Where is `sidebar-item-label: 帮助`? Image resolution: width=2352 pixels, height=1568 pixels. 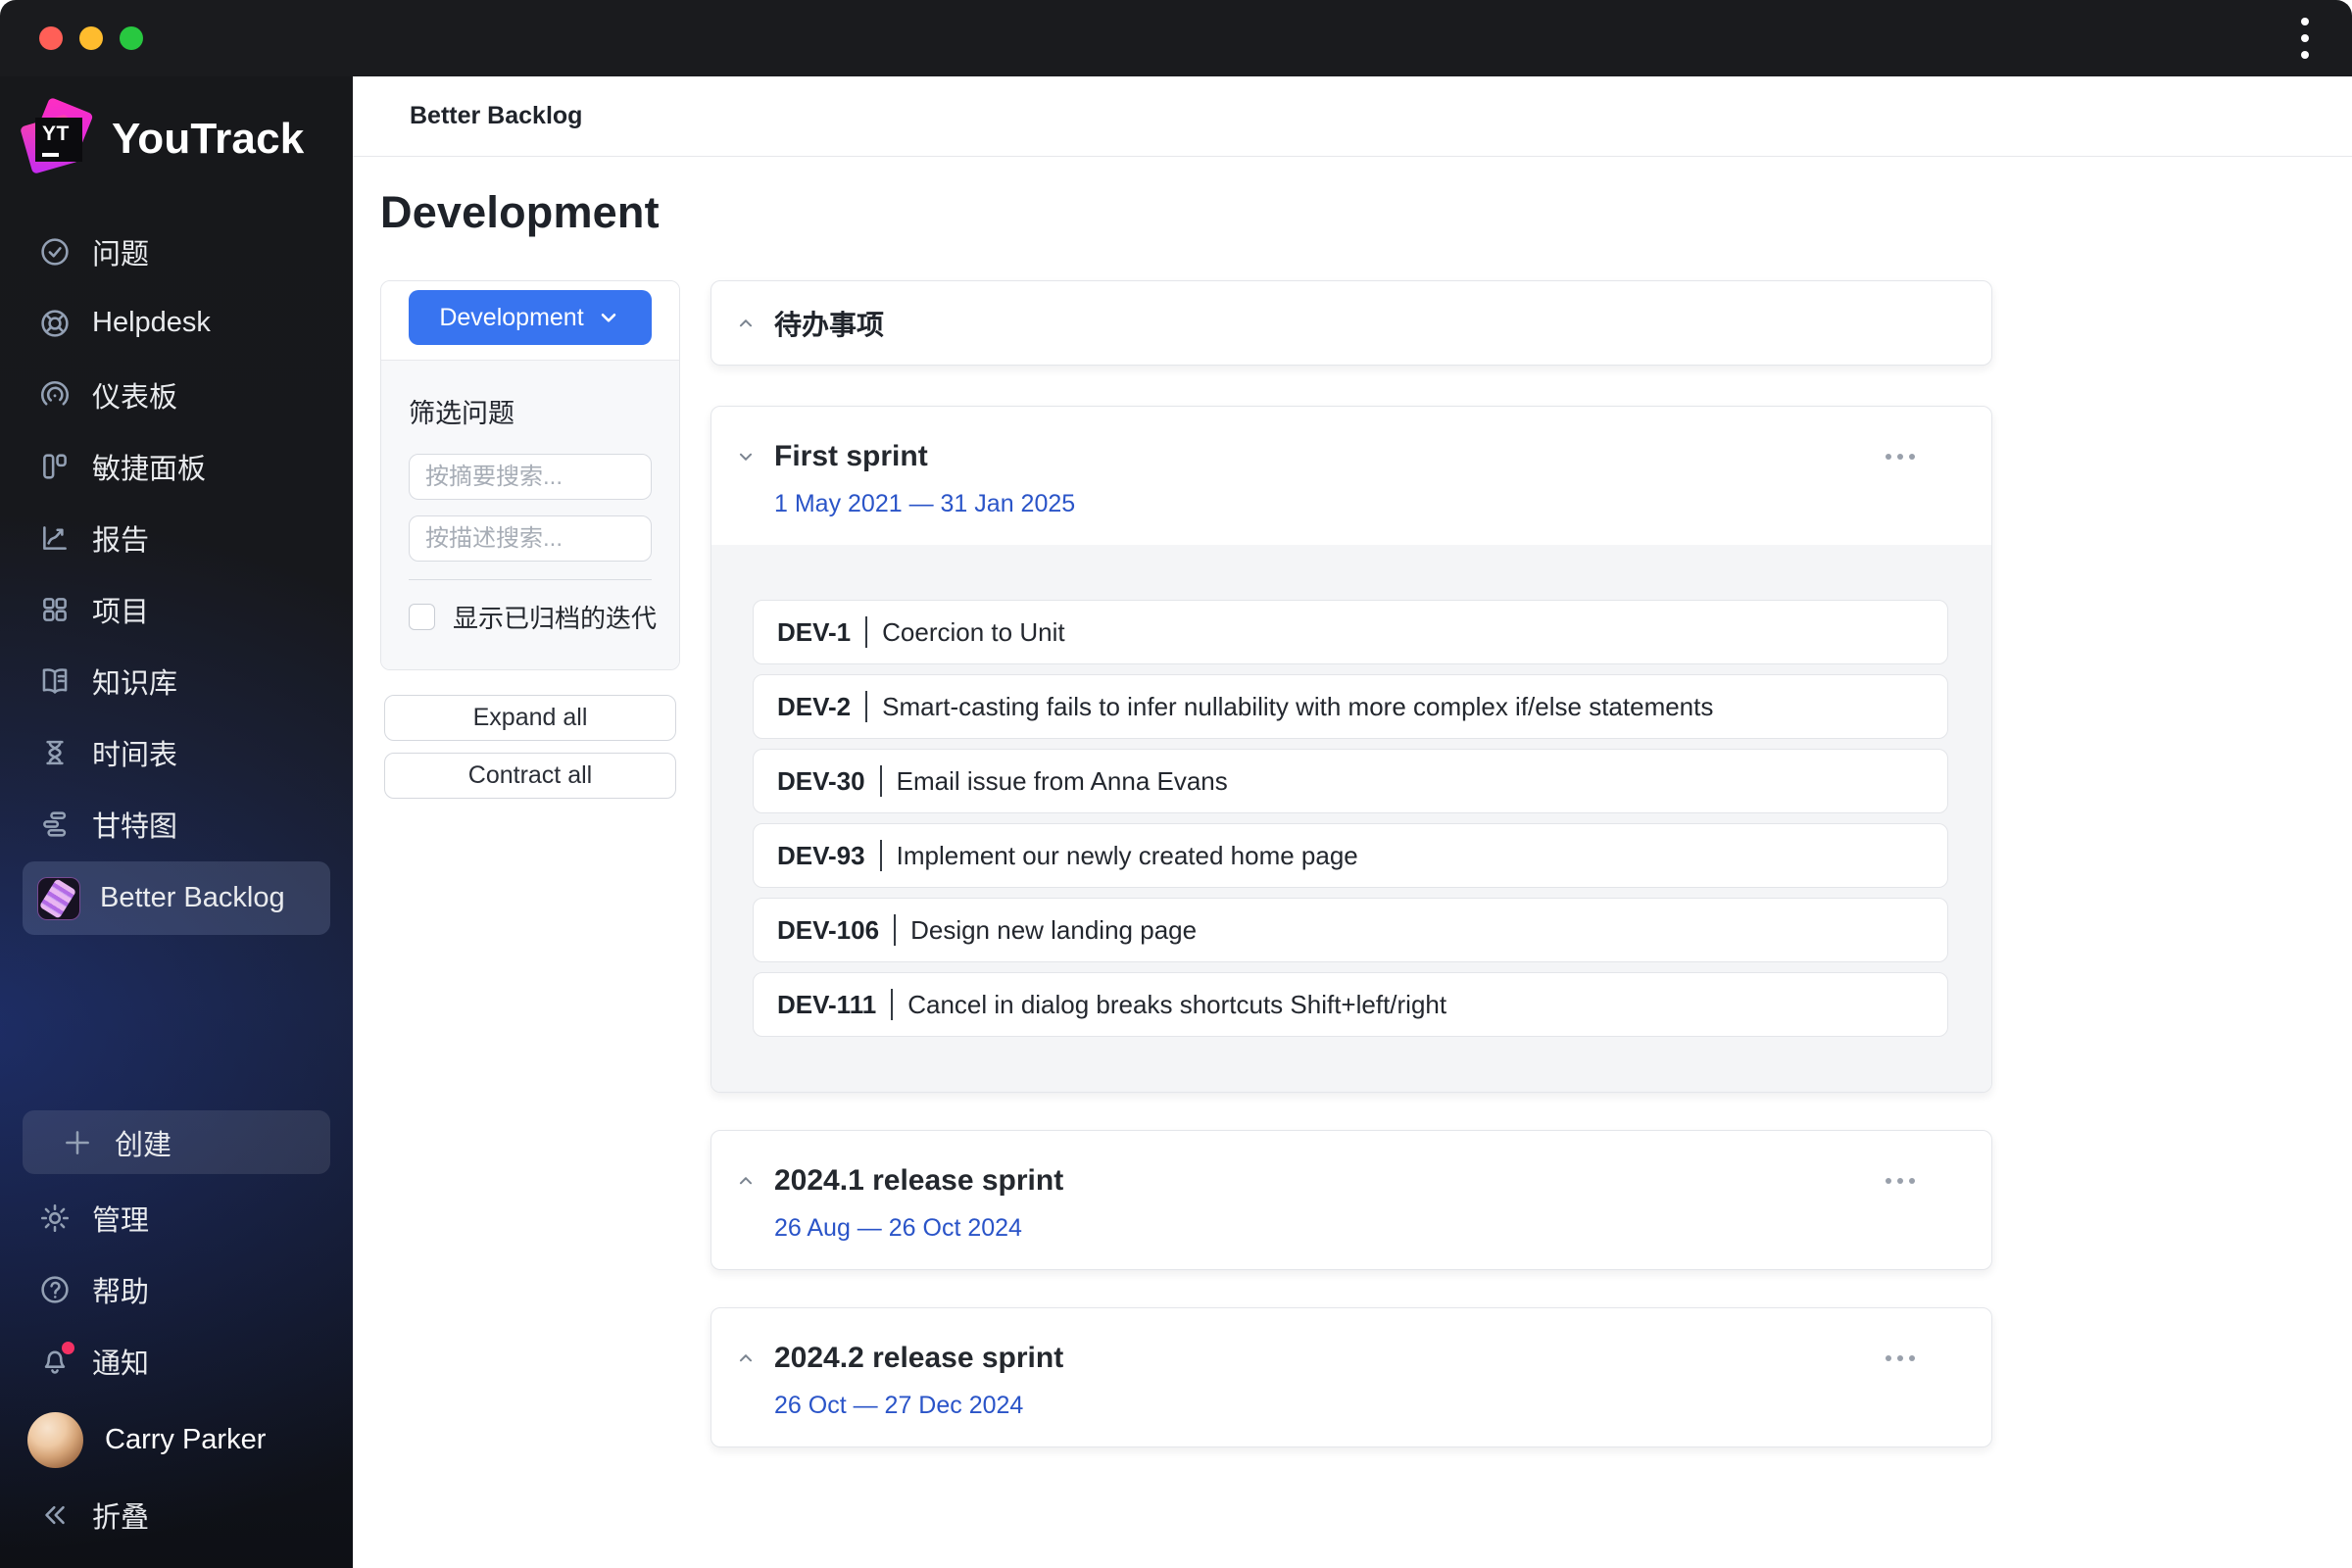 sidebar-item-label: 帮助 is located at coordinates (121, 1292).